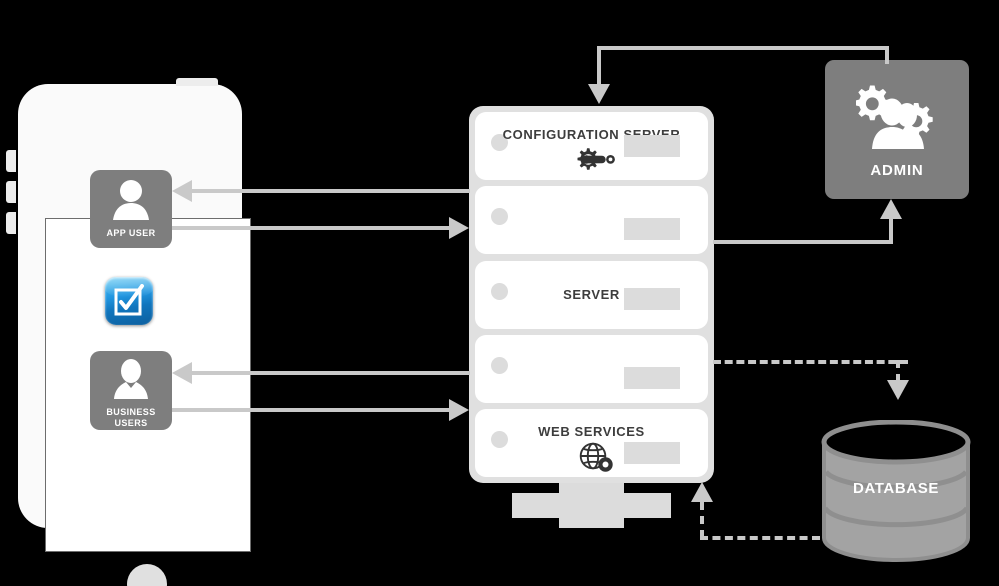 This screenshot has width=999, height=586. Describe the element at coordinates (898, 371) in the screenshot. I see `connector-server-to-database-v` at that location.